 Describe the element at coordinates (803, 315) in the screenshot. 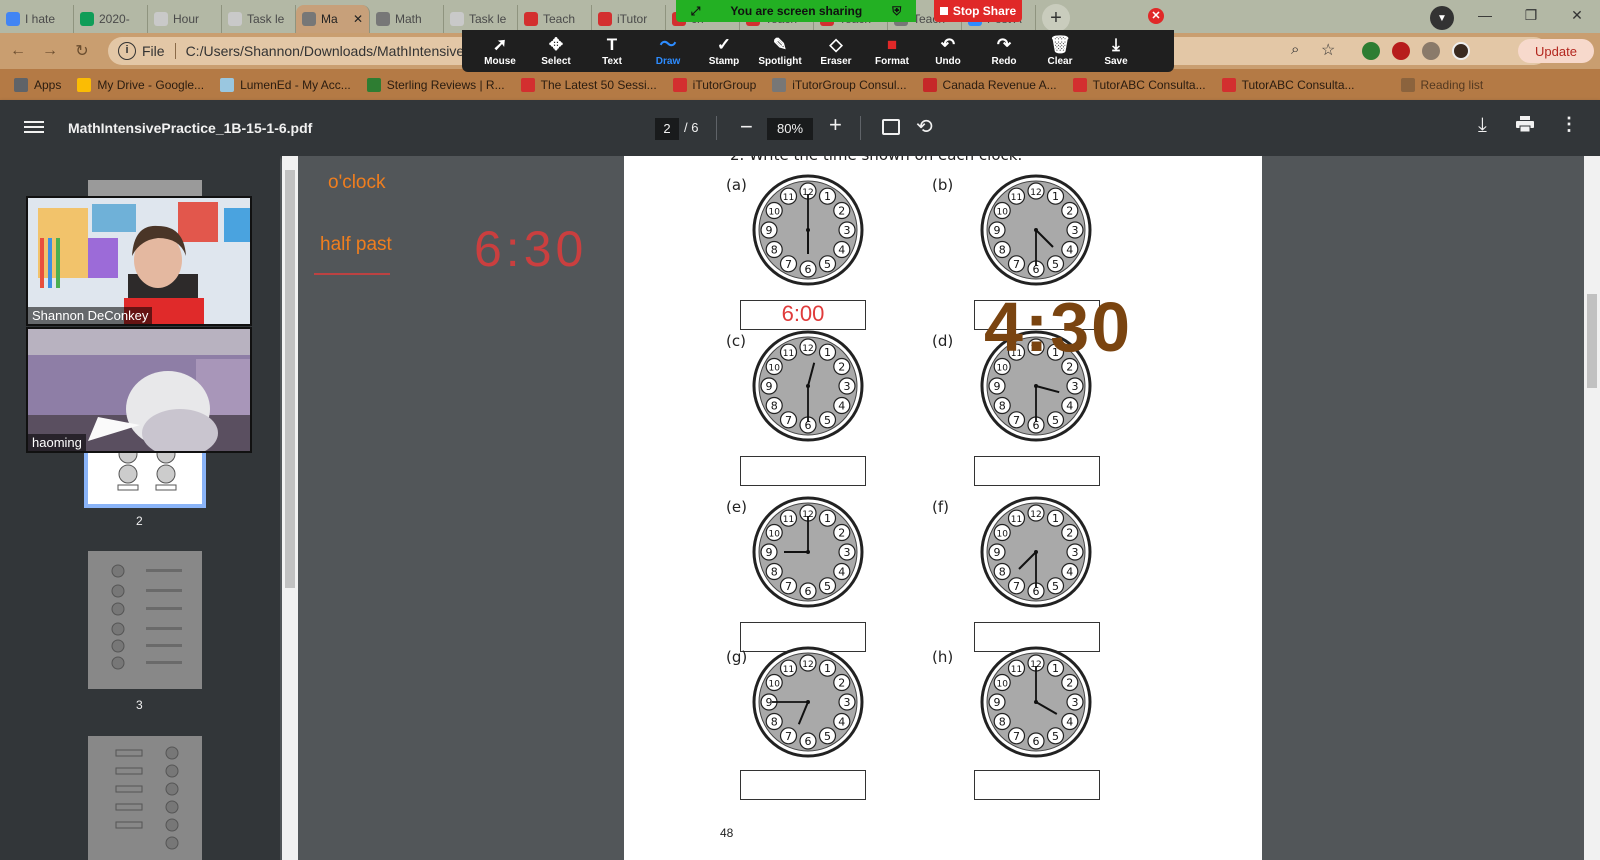

I see `answer-box: 6:00` at that location.